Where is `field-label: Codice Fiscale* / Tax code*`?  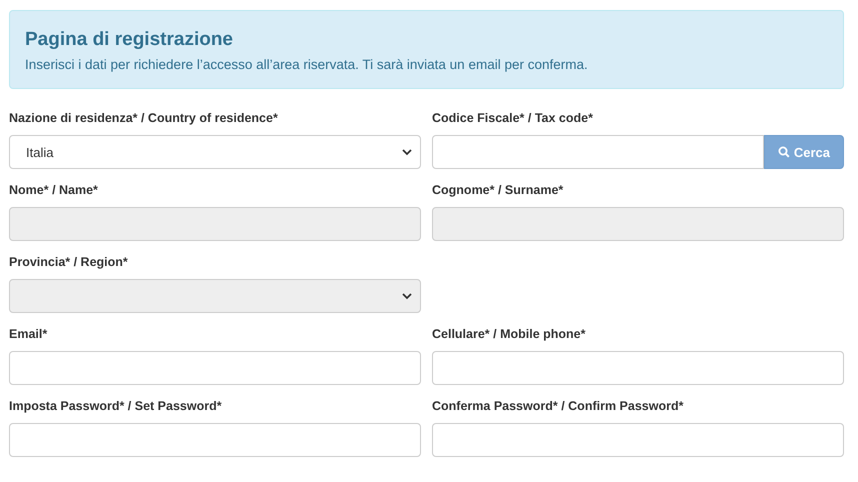 field-label: Codice Fiscale* / Tax code* is located at coordinates (513, 119).